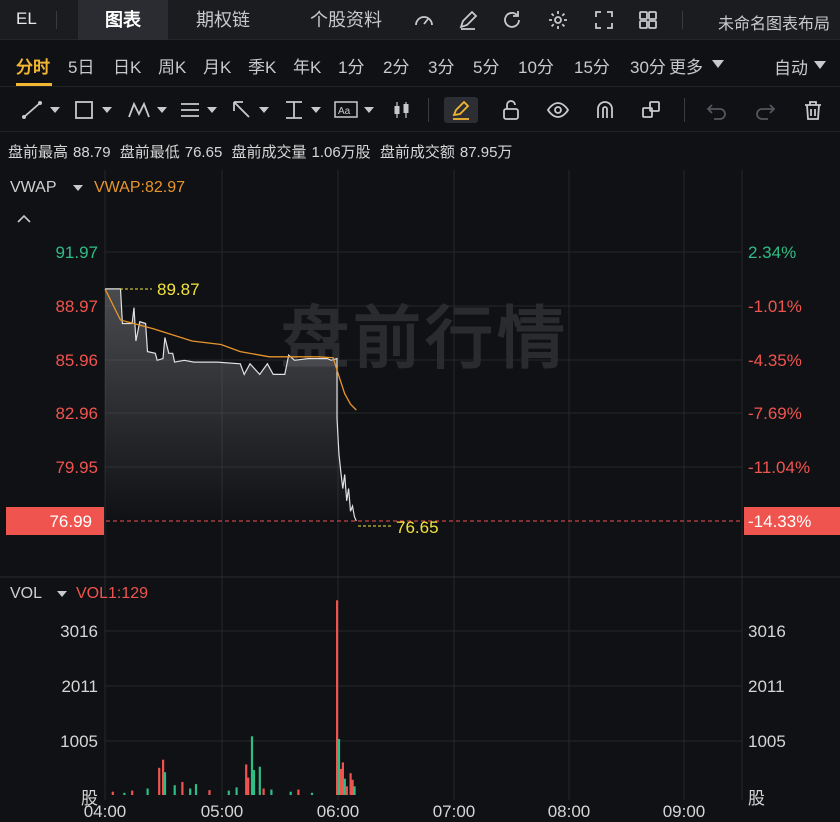 The width and height of the screenshot is (840, 822). I want to click on vol-level-2: 1005, so click(79, 741).